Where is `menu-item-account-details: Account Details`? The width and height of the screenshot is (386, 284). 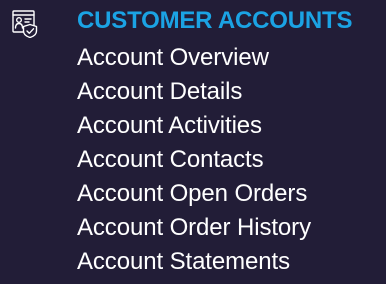 menu-item-account-details: Account Details is located at coordinates (194, 92).